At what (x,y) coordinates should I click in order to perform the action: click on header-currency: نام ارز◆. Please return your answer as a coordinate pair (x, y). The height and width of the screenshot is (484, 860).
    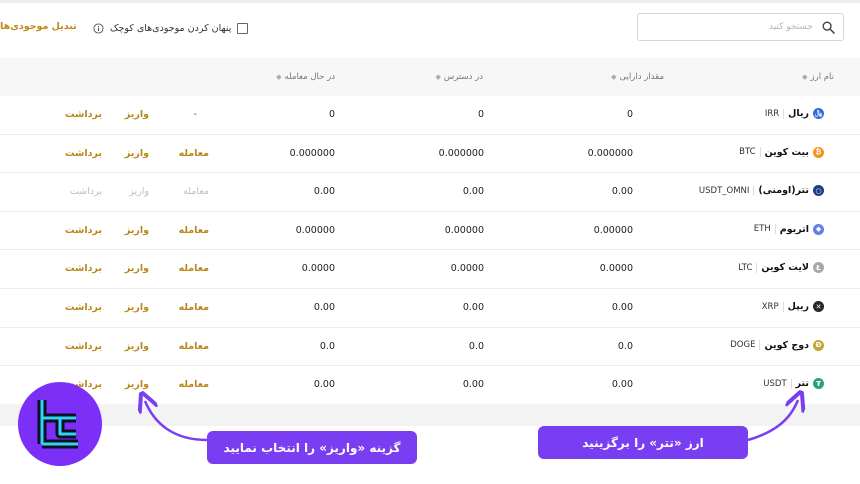
    Looking at the image, I should click on (818, 77).